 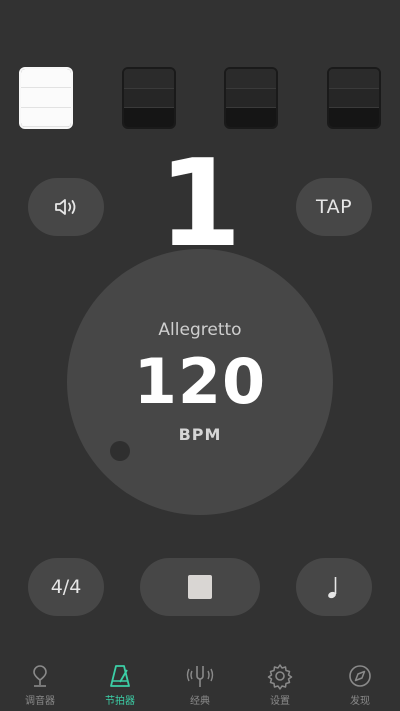 I want to click on tuner-icon, so click(x=40, y=676).